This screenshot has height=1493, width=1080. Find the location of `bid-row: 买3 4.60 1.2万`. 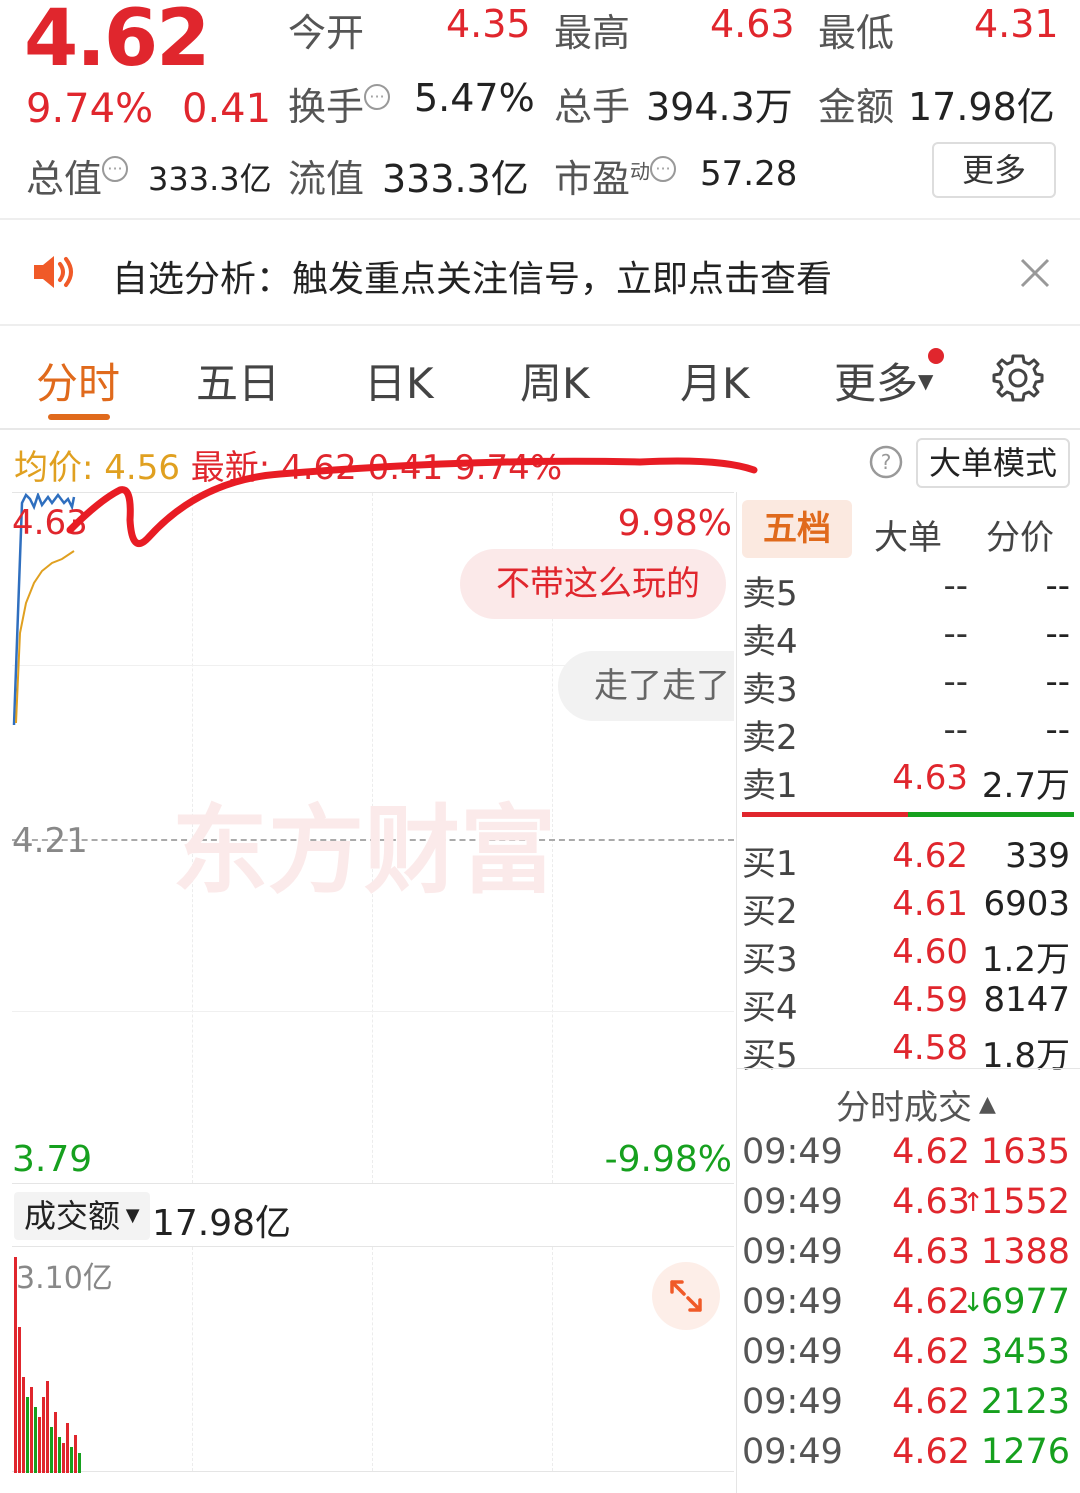

bid-row: 买3 4.60 1.2万 is located at coordinates (906, 956).